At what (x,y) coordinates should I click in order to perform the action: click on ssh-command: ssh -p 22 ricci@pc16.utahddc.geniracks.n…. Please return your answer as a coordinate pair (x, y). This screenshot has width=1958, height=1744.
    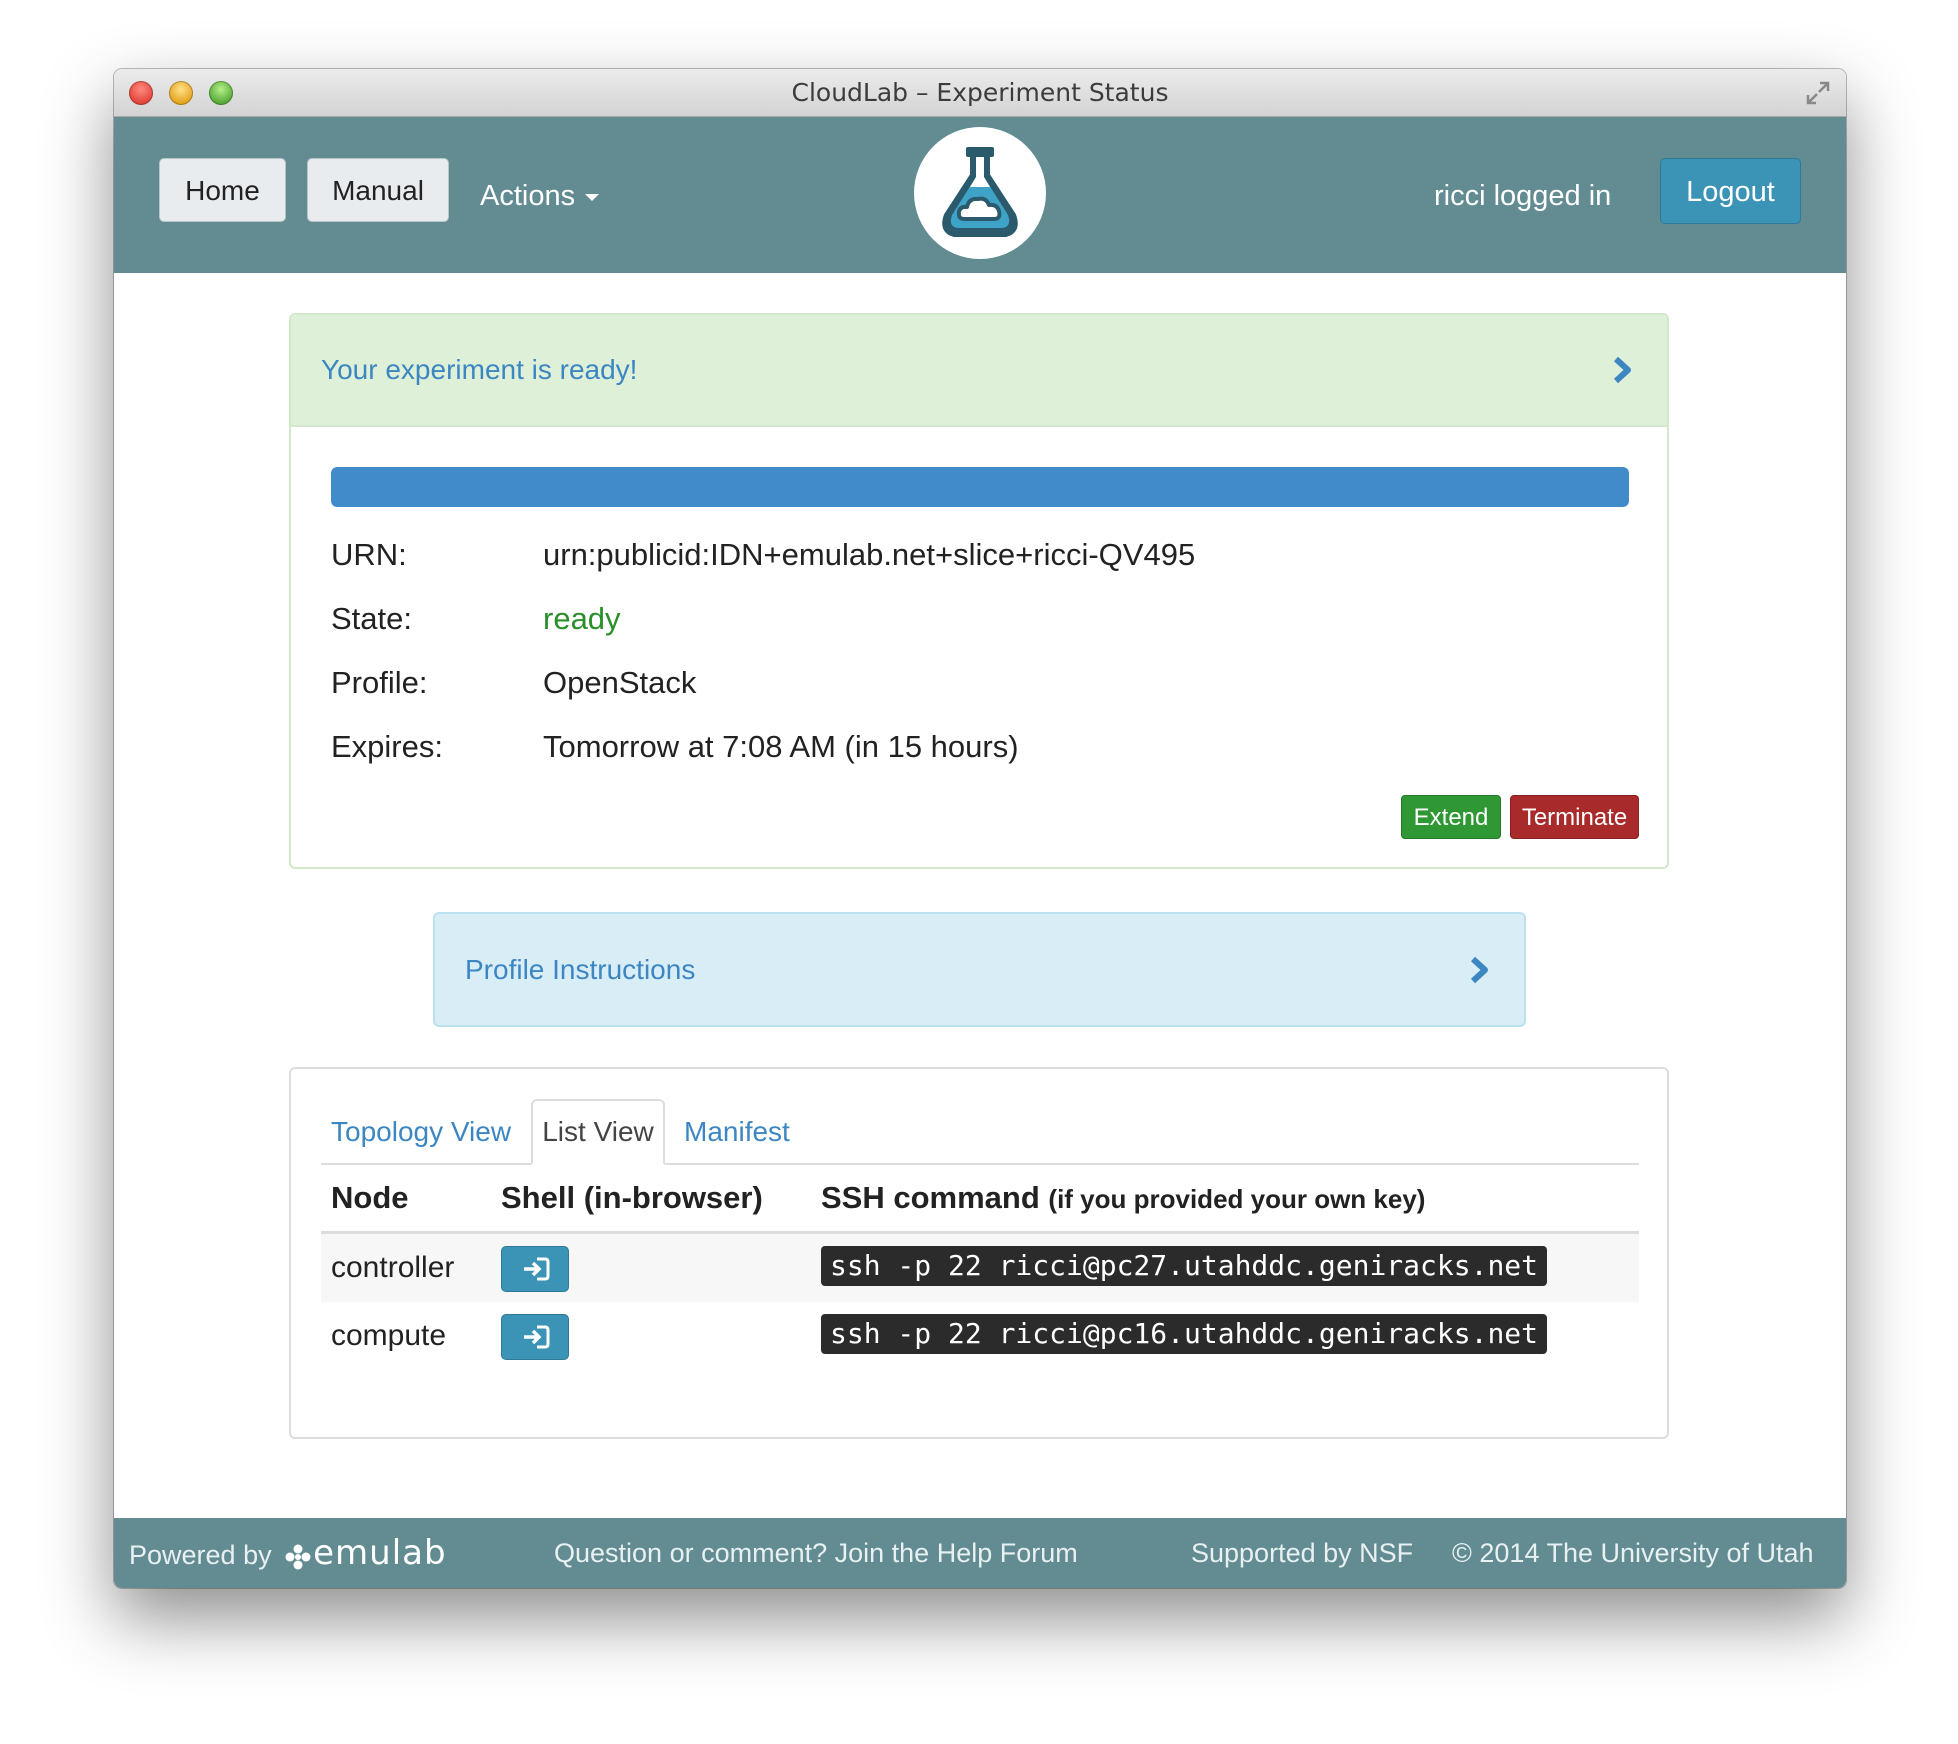
    Looking at the image, I should click on (1184, 1334).